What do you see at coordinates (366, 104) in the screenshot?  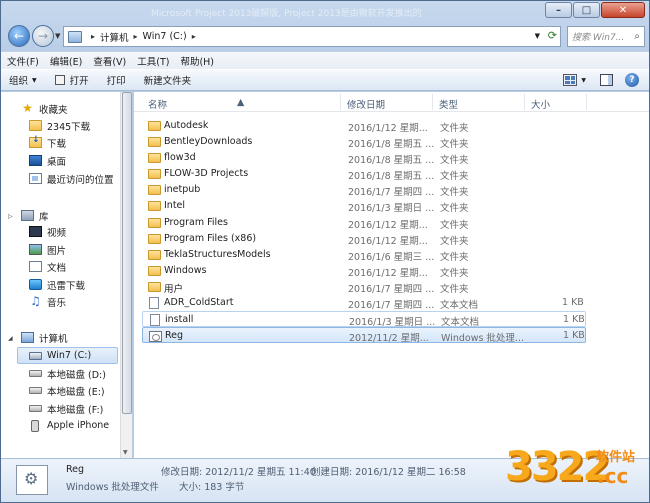 I see `column-date: 修改日期` at bounding box center [366, 104].